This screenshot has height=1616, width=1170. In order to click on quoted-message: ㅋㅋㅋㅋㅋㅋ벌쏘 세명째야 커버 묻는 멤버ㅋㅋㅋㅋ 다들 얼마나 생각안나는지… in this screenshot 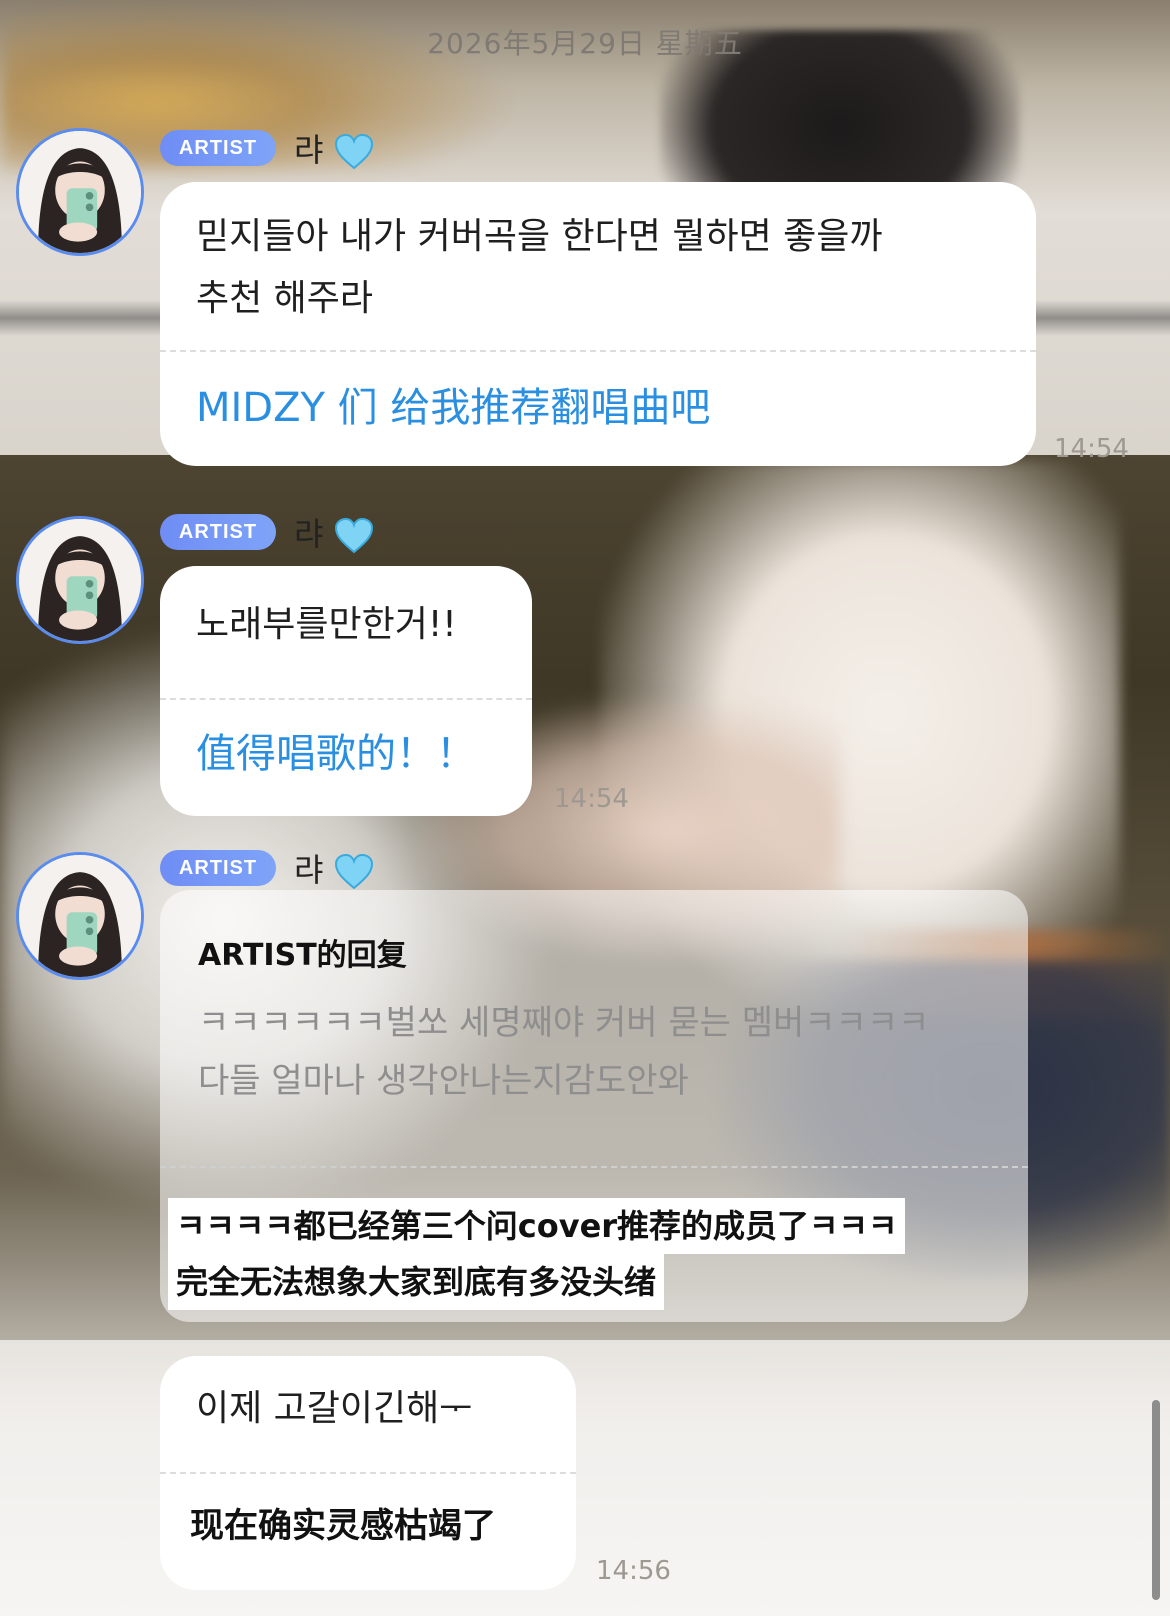, I will do `click(598, 1052)`.